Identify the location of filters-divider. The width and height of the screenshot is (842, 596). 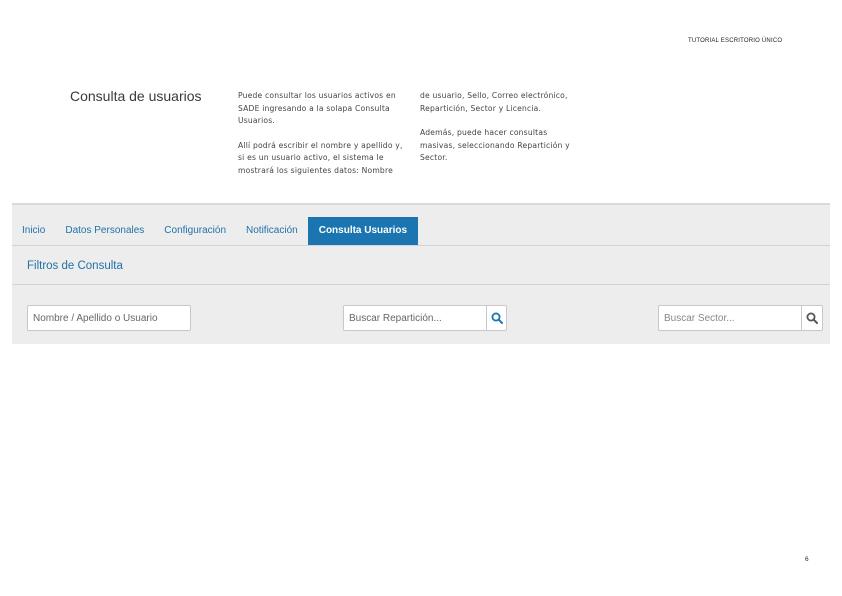
(421, 284).